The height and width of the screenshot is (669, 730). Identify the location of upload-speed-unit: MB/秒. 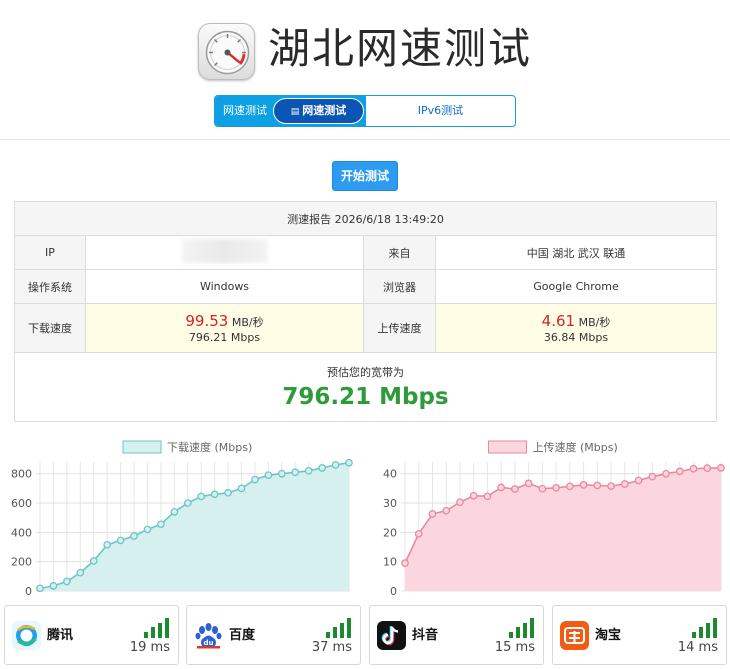
(594, 322).